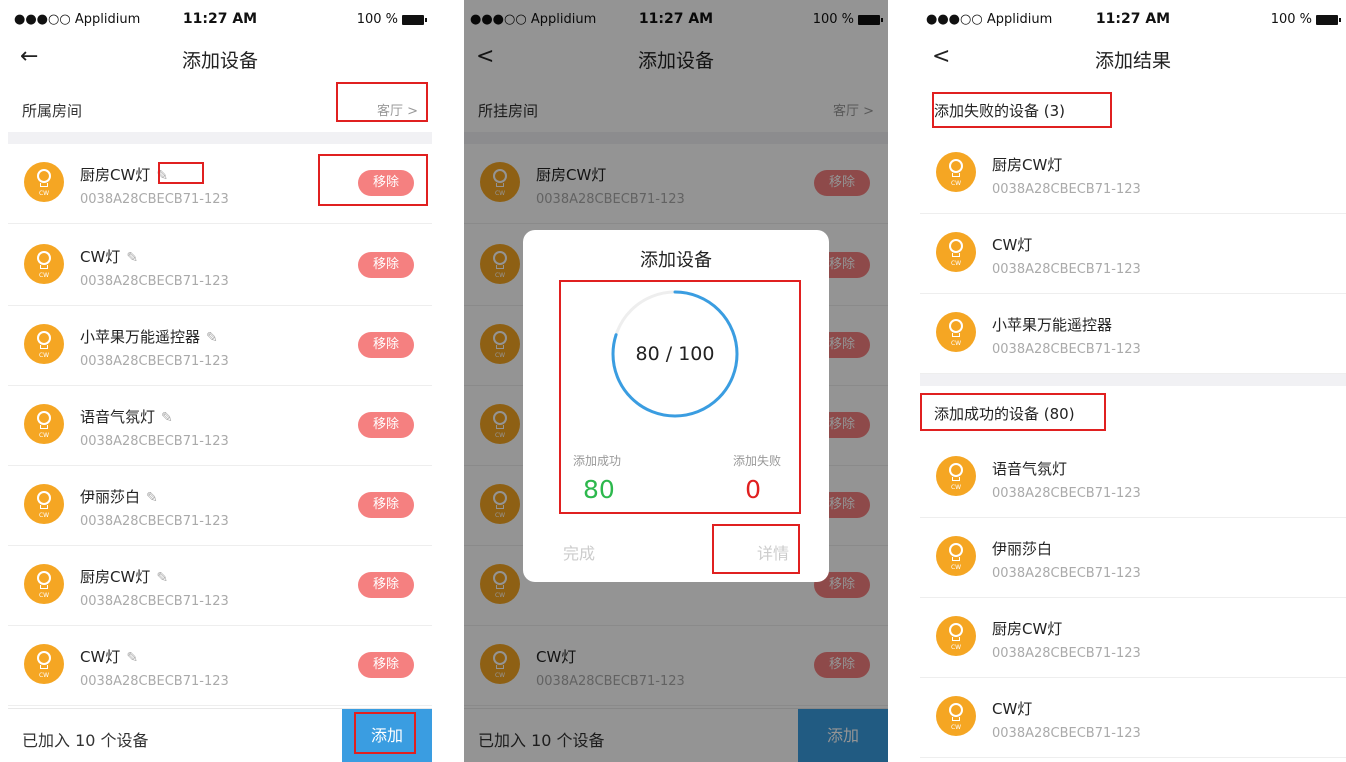 This screenshot has width=1346, height=762. Describe the element at coordinates (676, 260) in the screenshot. I see `dialog-title: 添加设备` at that location.